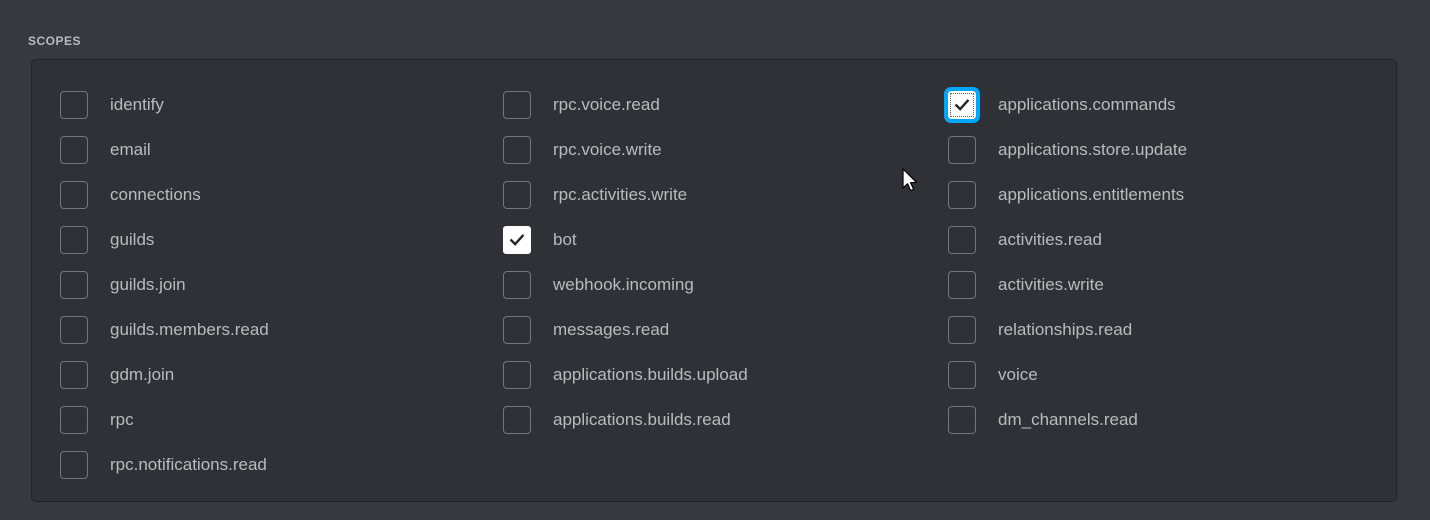  Describe the element at coordinates (105, 150) in the screenshot. I see `scope-option: email` at that location.